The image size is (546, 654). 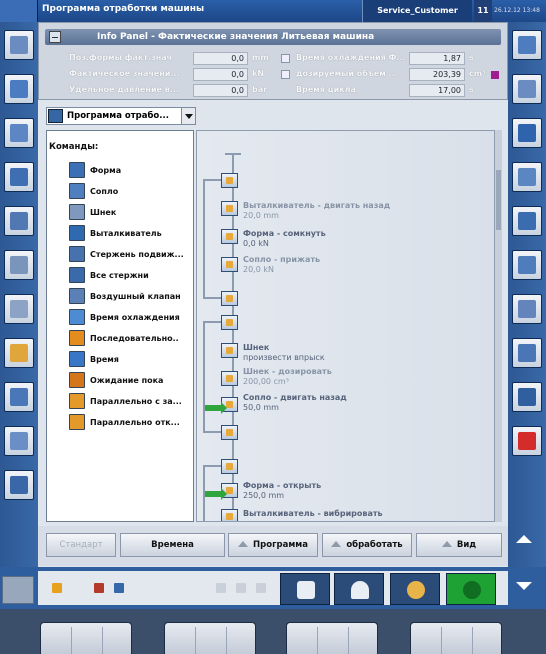 I want to click on left-toolbar, so click(x=19, y=294).